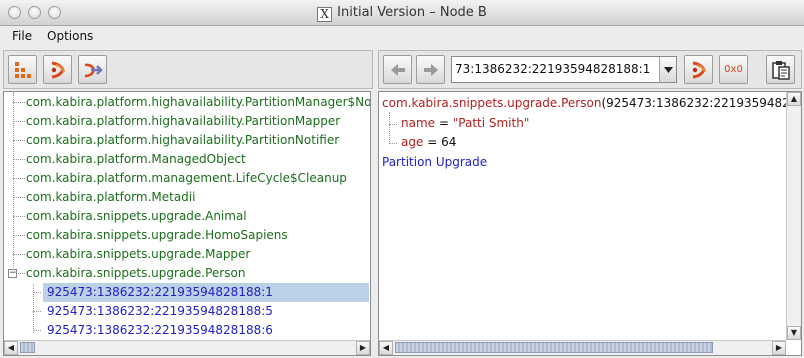 The width and height of the screenshot is (804, 358). Describe the element at coordinates (187, 347) in the screenshot. I see `tree-horizontal-scrollbar: ◀ ▶` at that location.